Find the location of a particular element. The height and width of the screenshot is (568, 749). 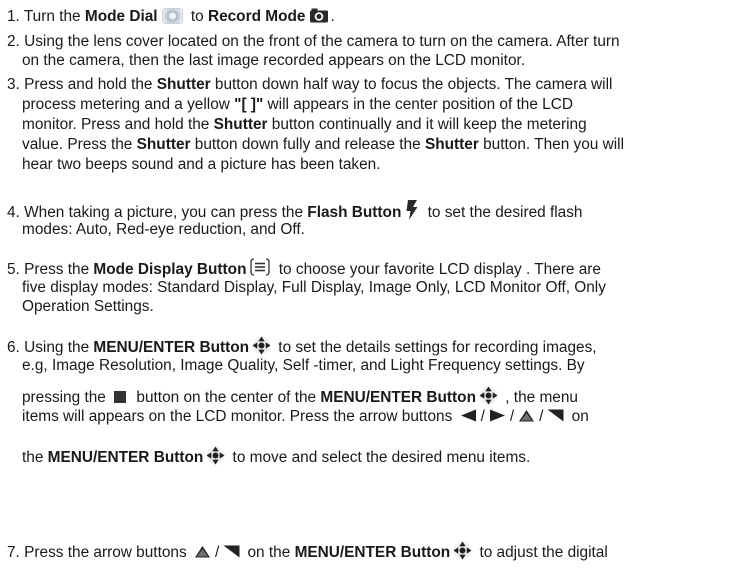

flash-icon is located at coordinates (412, 210).